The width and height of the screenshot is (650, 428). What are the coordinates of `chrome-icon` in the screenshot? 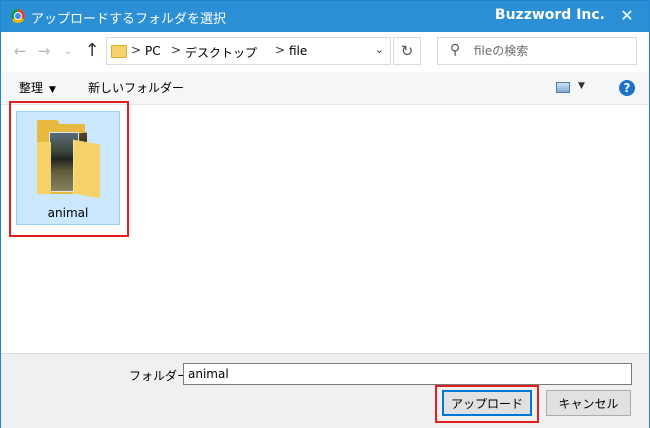 It's located at (18, 16).